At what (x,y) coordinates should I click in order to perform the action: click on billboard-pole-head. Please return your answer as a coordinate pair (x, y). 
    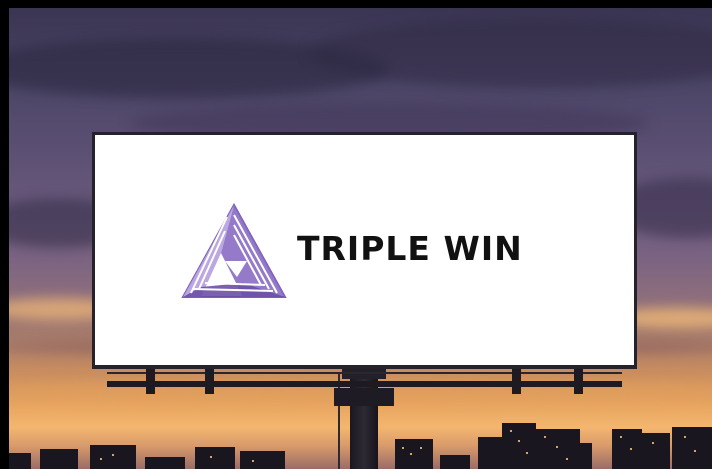
    Looking at the image, I should click on (364, 397).